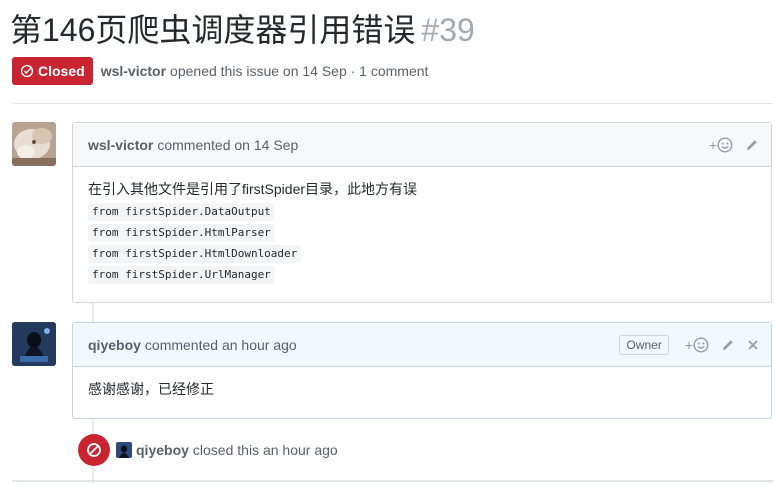 The image size is (775, 484). Describe the element at coordinates (151, 389) in the screenshot. I see `comment-text: 感谢感谢，已经修正` at that location.